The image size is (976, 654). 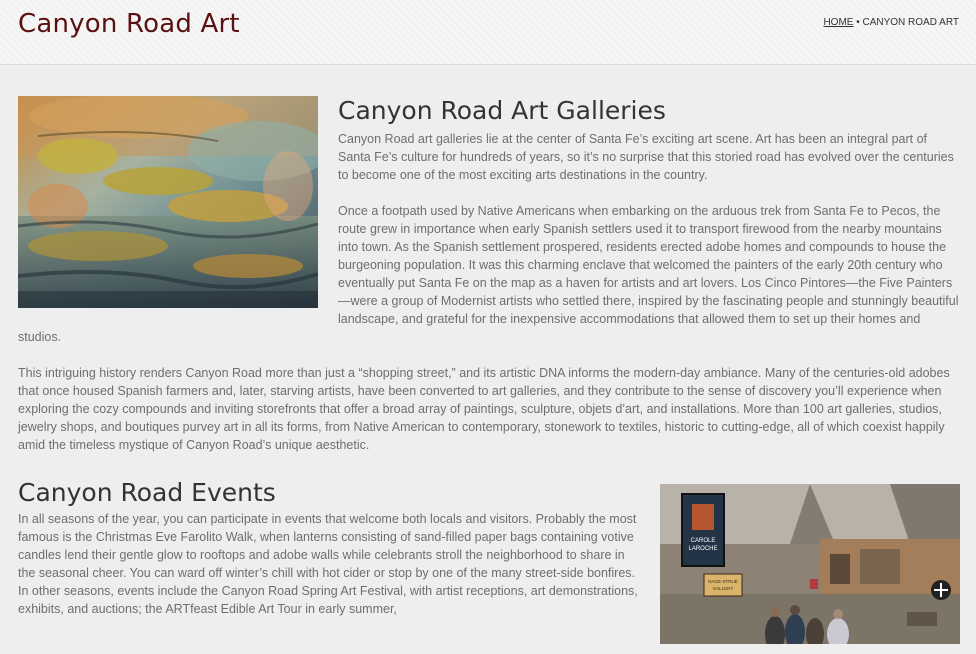 I want to click on breadcrumb-home-link: HOME, so click(x=838, y=22).